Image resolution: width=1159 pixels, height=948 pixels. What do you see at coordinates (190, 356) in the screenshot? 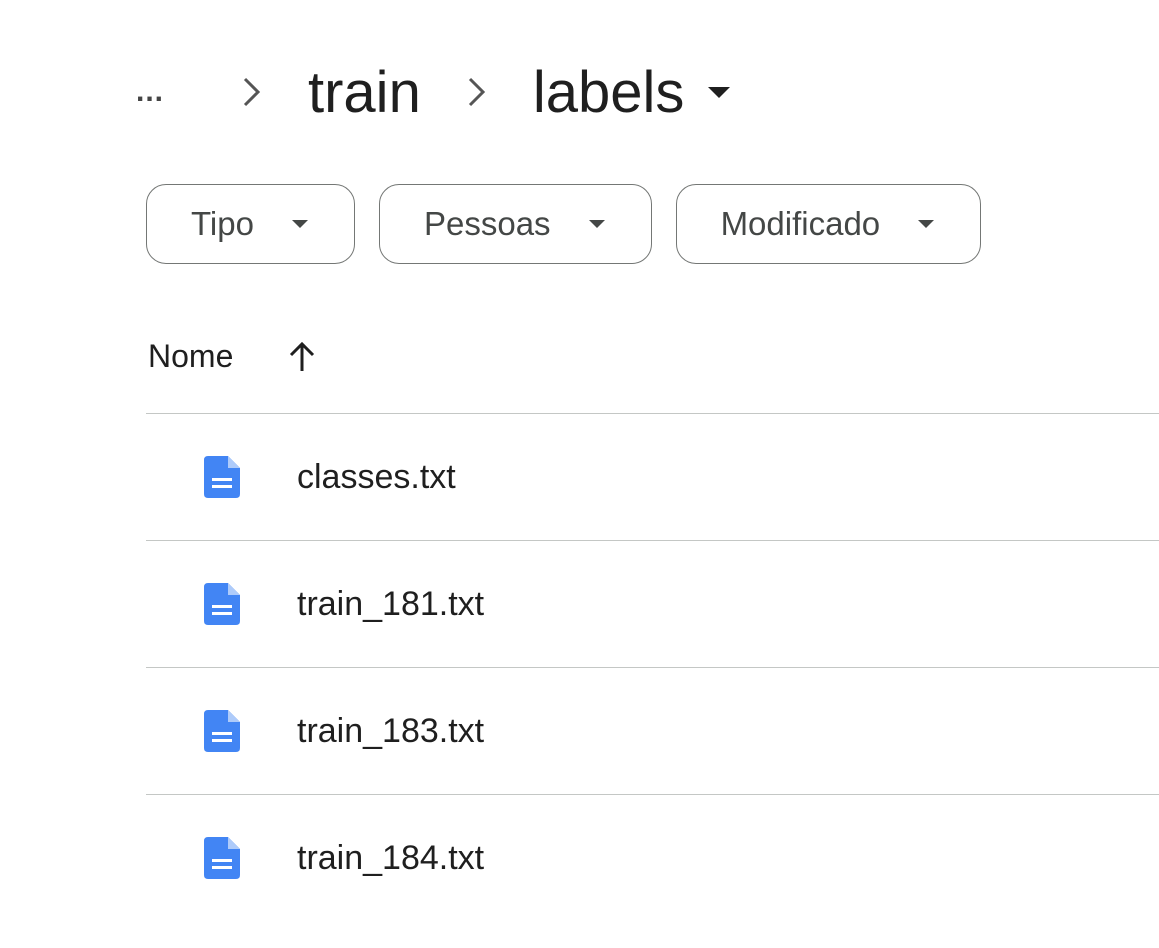
I see `column-header-name: Nome` at bounding box center [190, 356].